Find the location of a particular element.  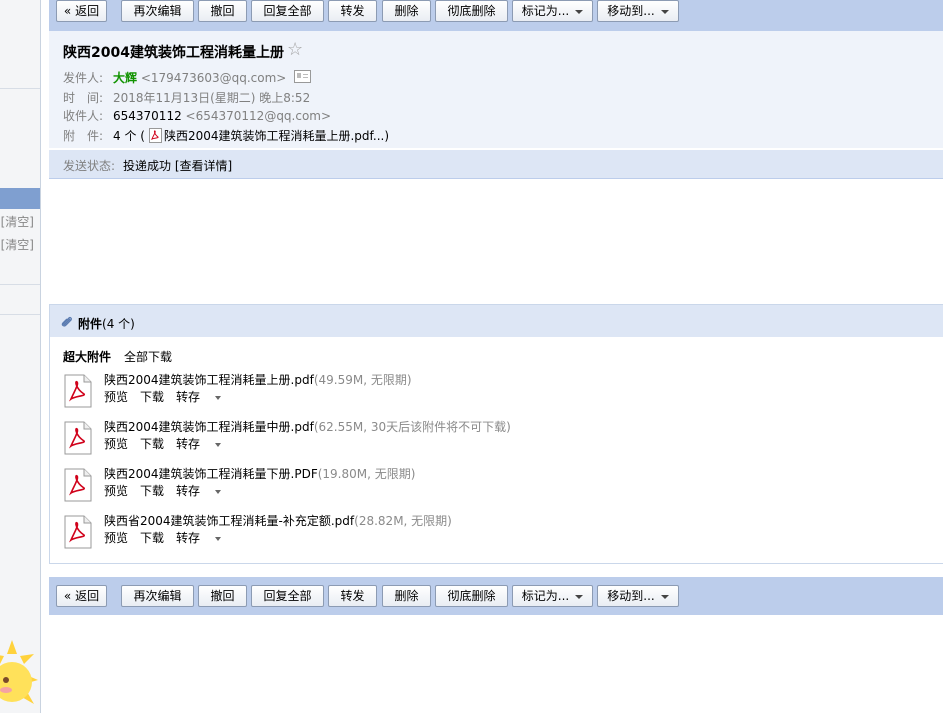

attachments-header: 附件(4 个) is located at coordinates (496, 321).